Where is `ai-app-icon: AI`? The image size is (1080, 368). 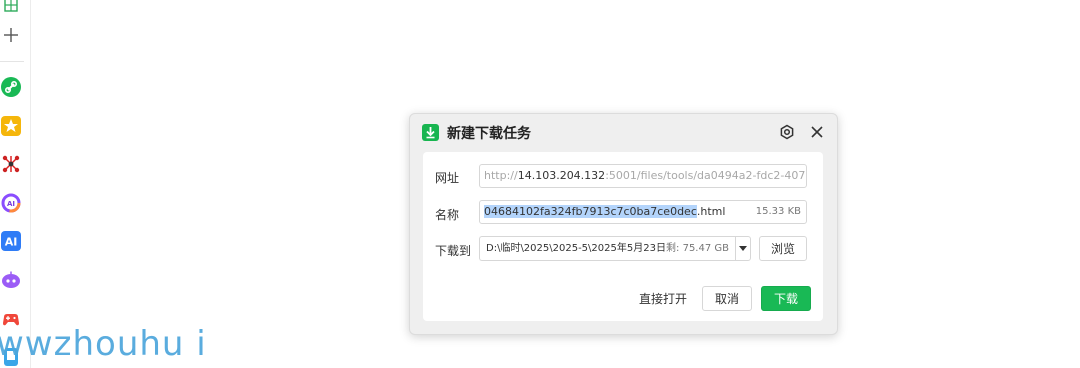
ai-app-icon: AI is located at coordinates (11, 241).